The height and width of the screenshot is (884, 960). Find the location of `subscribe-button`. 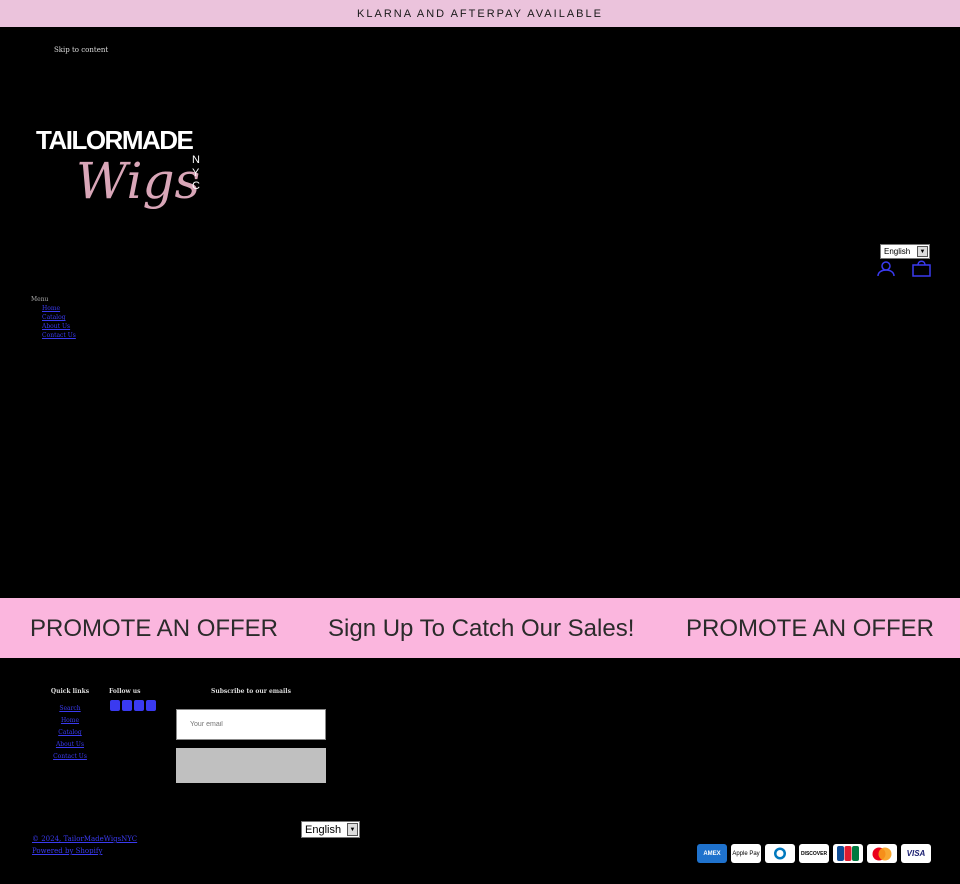

subscribe-button is located at coordinates (251, 765).